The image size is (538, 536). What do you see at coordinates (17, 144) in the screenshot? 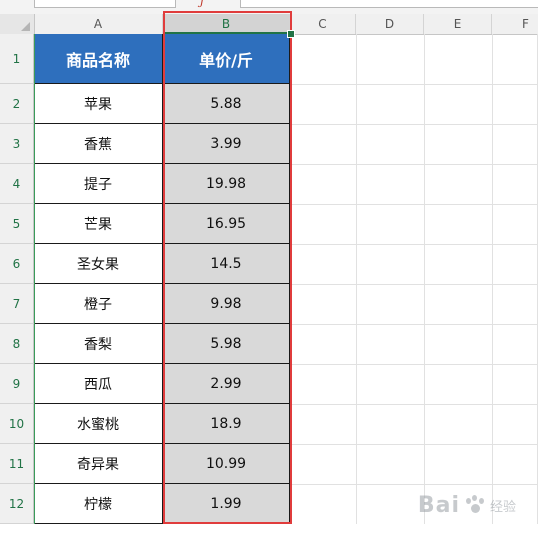
I see `row-header-3: 3` at bounding box center [17, 144].